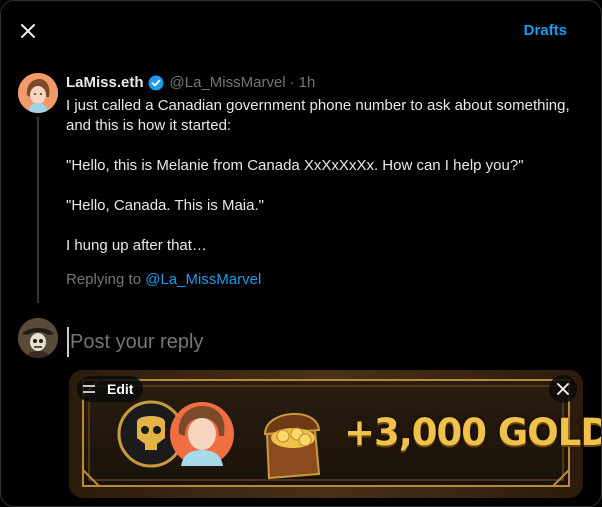 The height and width of the screenshot is (507, 602). Describe the element at coordinates (165, 205) in the screenshot. I see `tweet-paragraph: "Hello, Canada. This is Maia."` at that location.